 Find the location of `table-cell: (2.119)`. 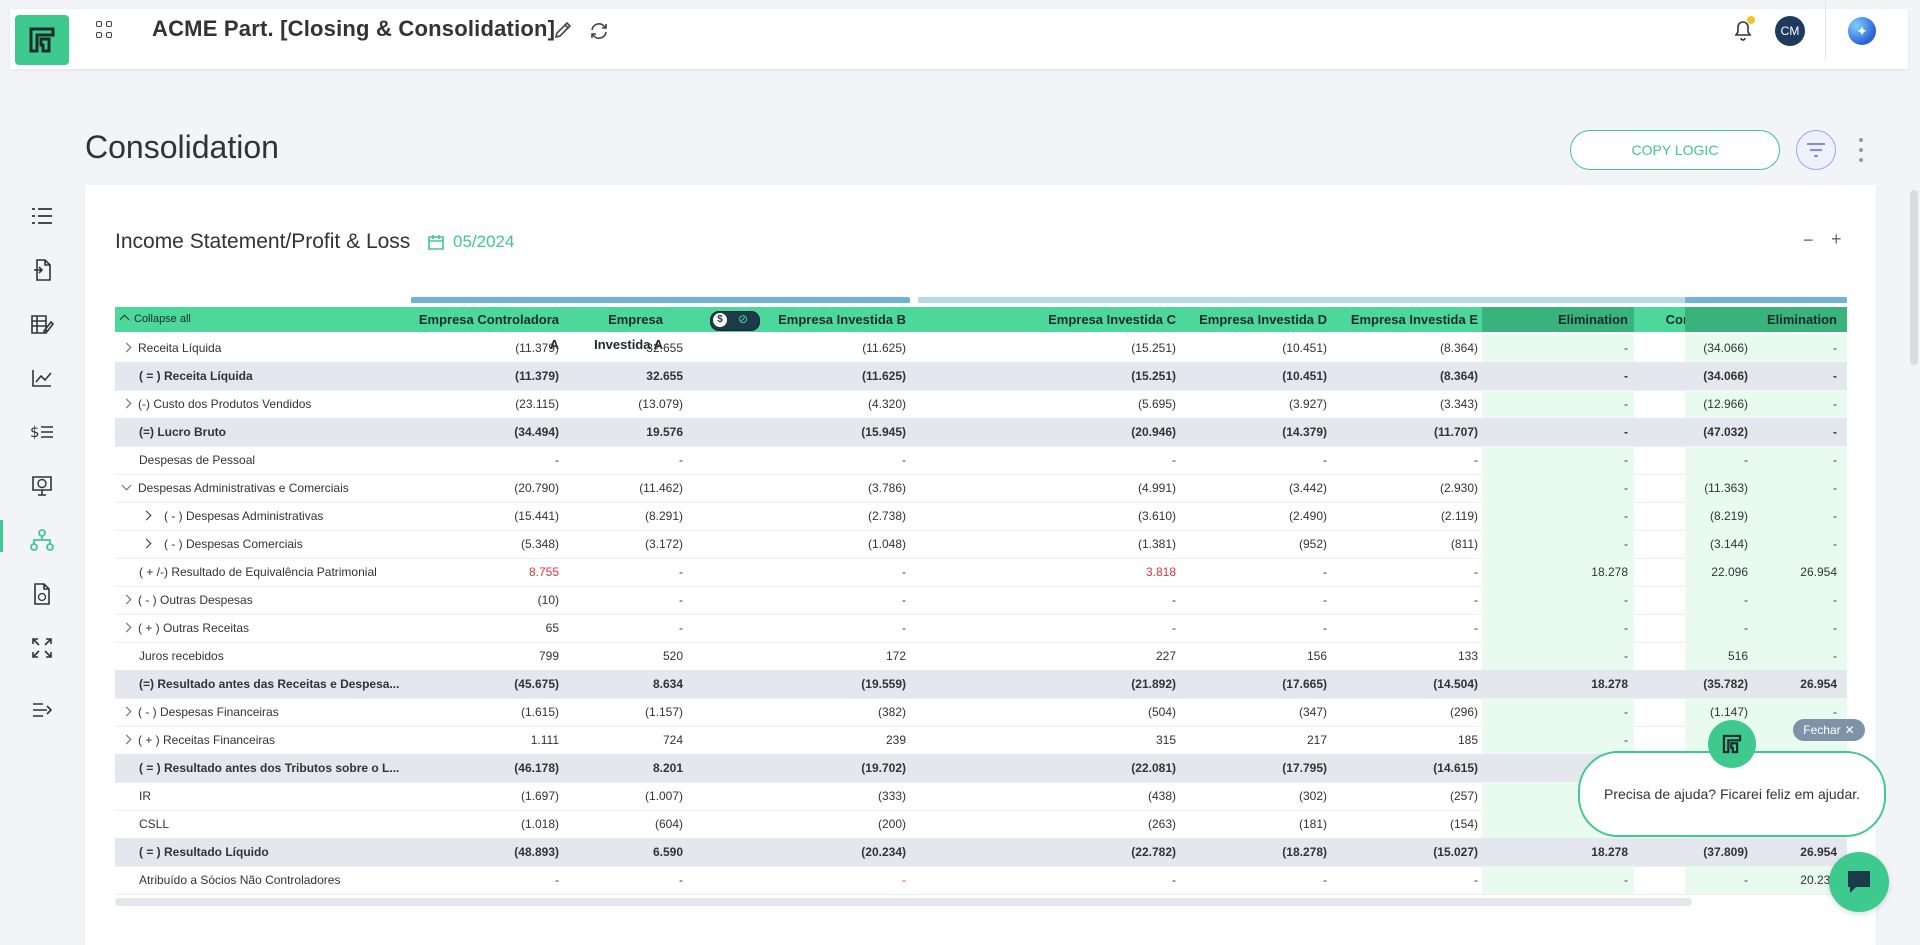

table-cell: (2.119) is located at coordinates (1406, 516).